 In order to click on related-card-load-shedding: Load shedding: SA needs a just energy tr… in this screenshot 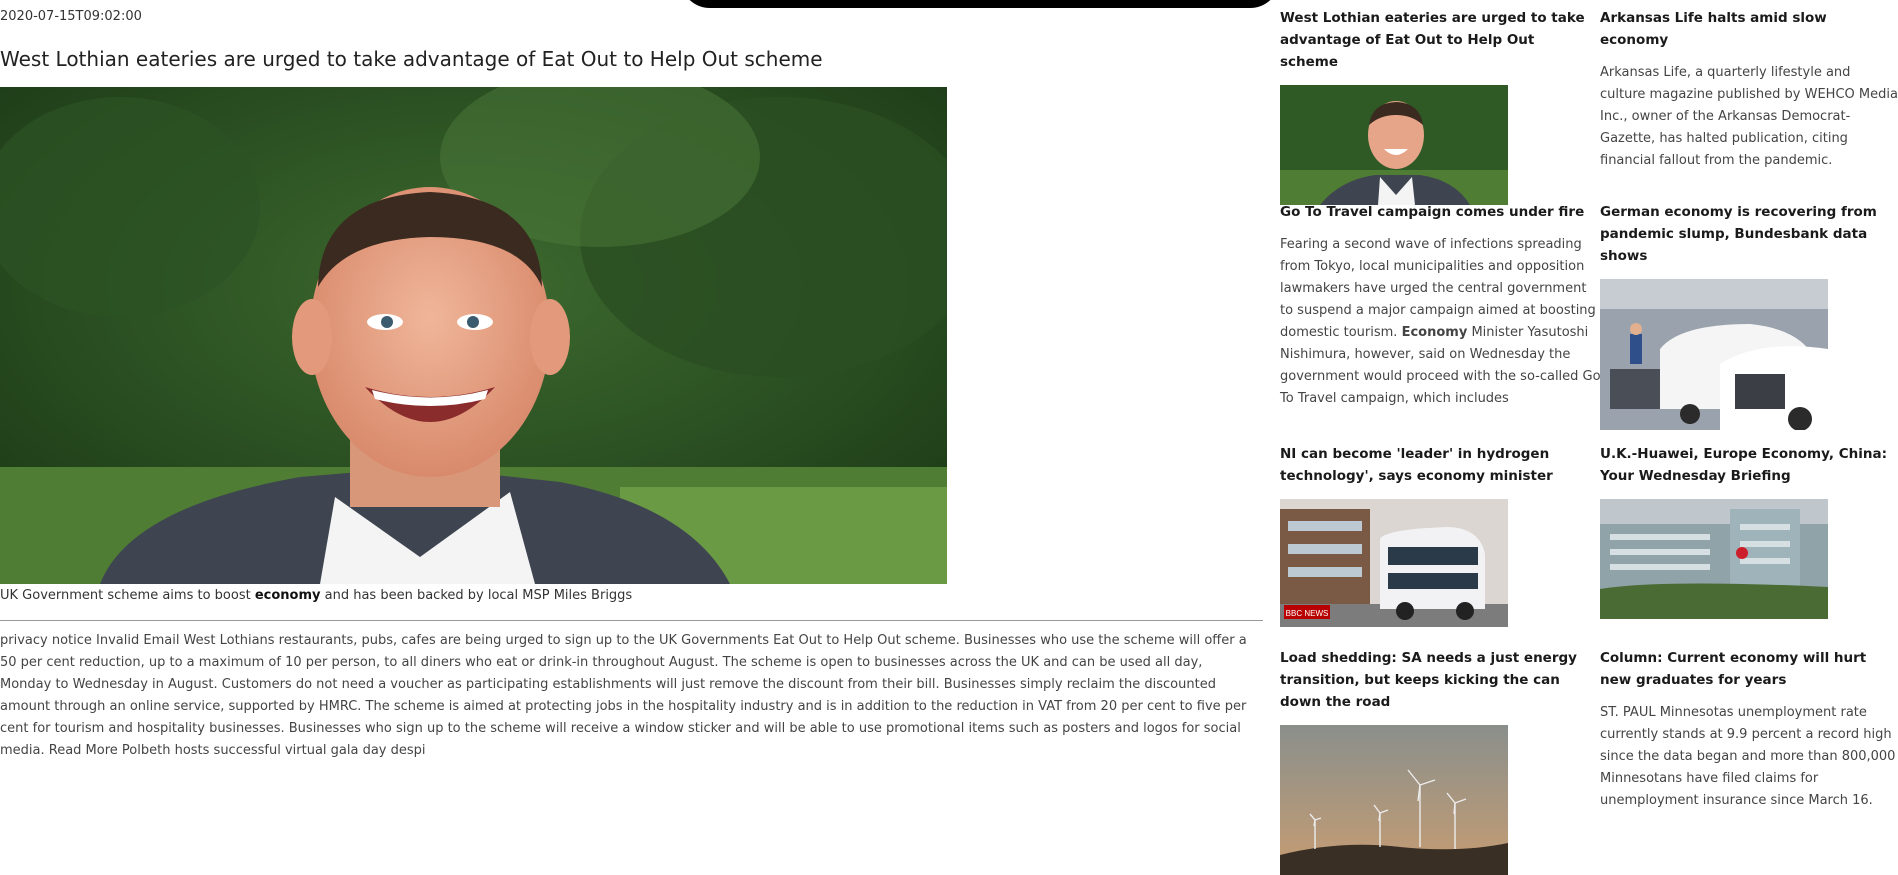, I will do `click(1435, 761)`.